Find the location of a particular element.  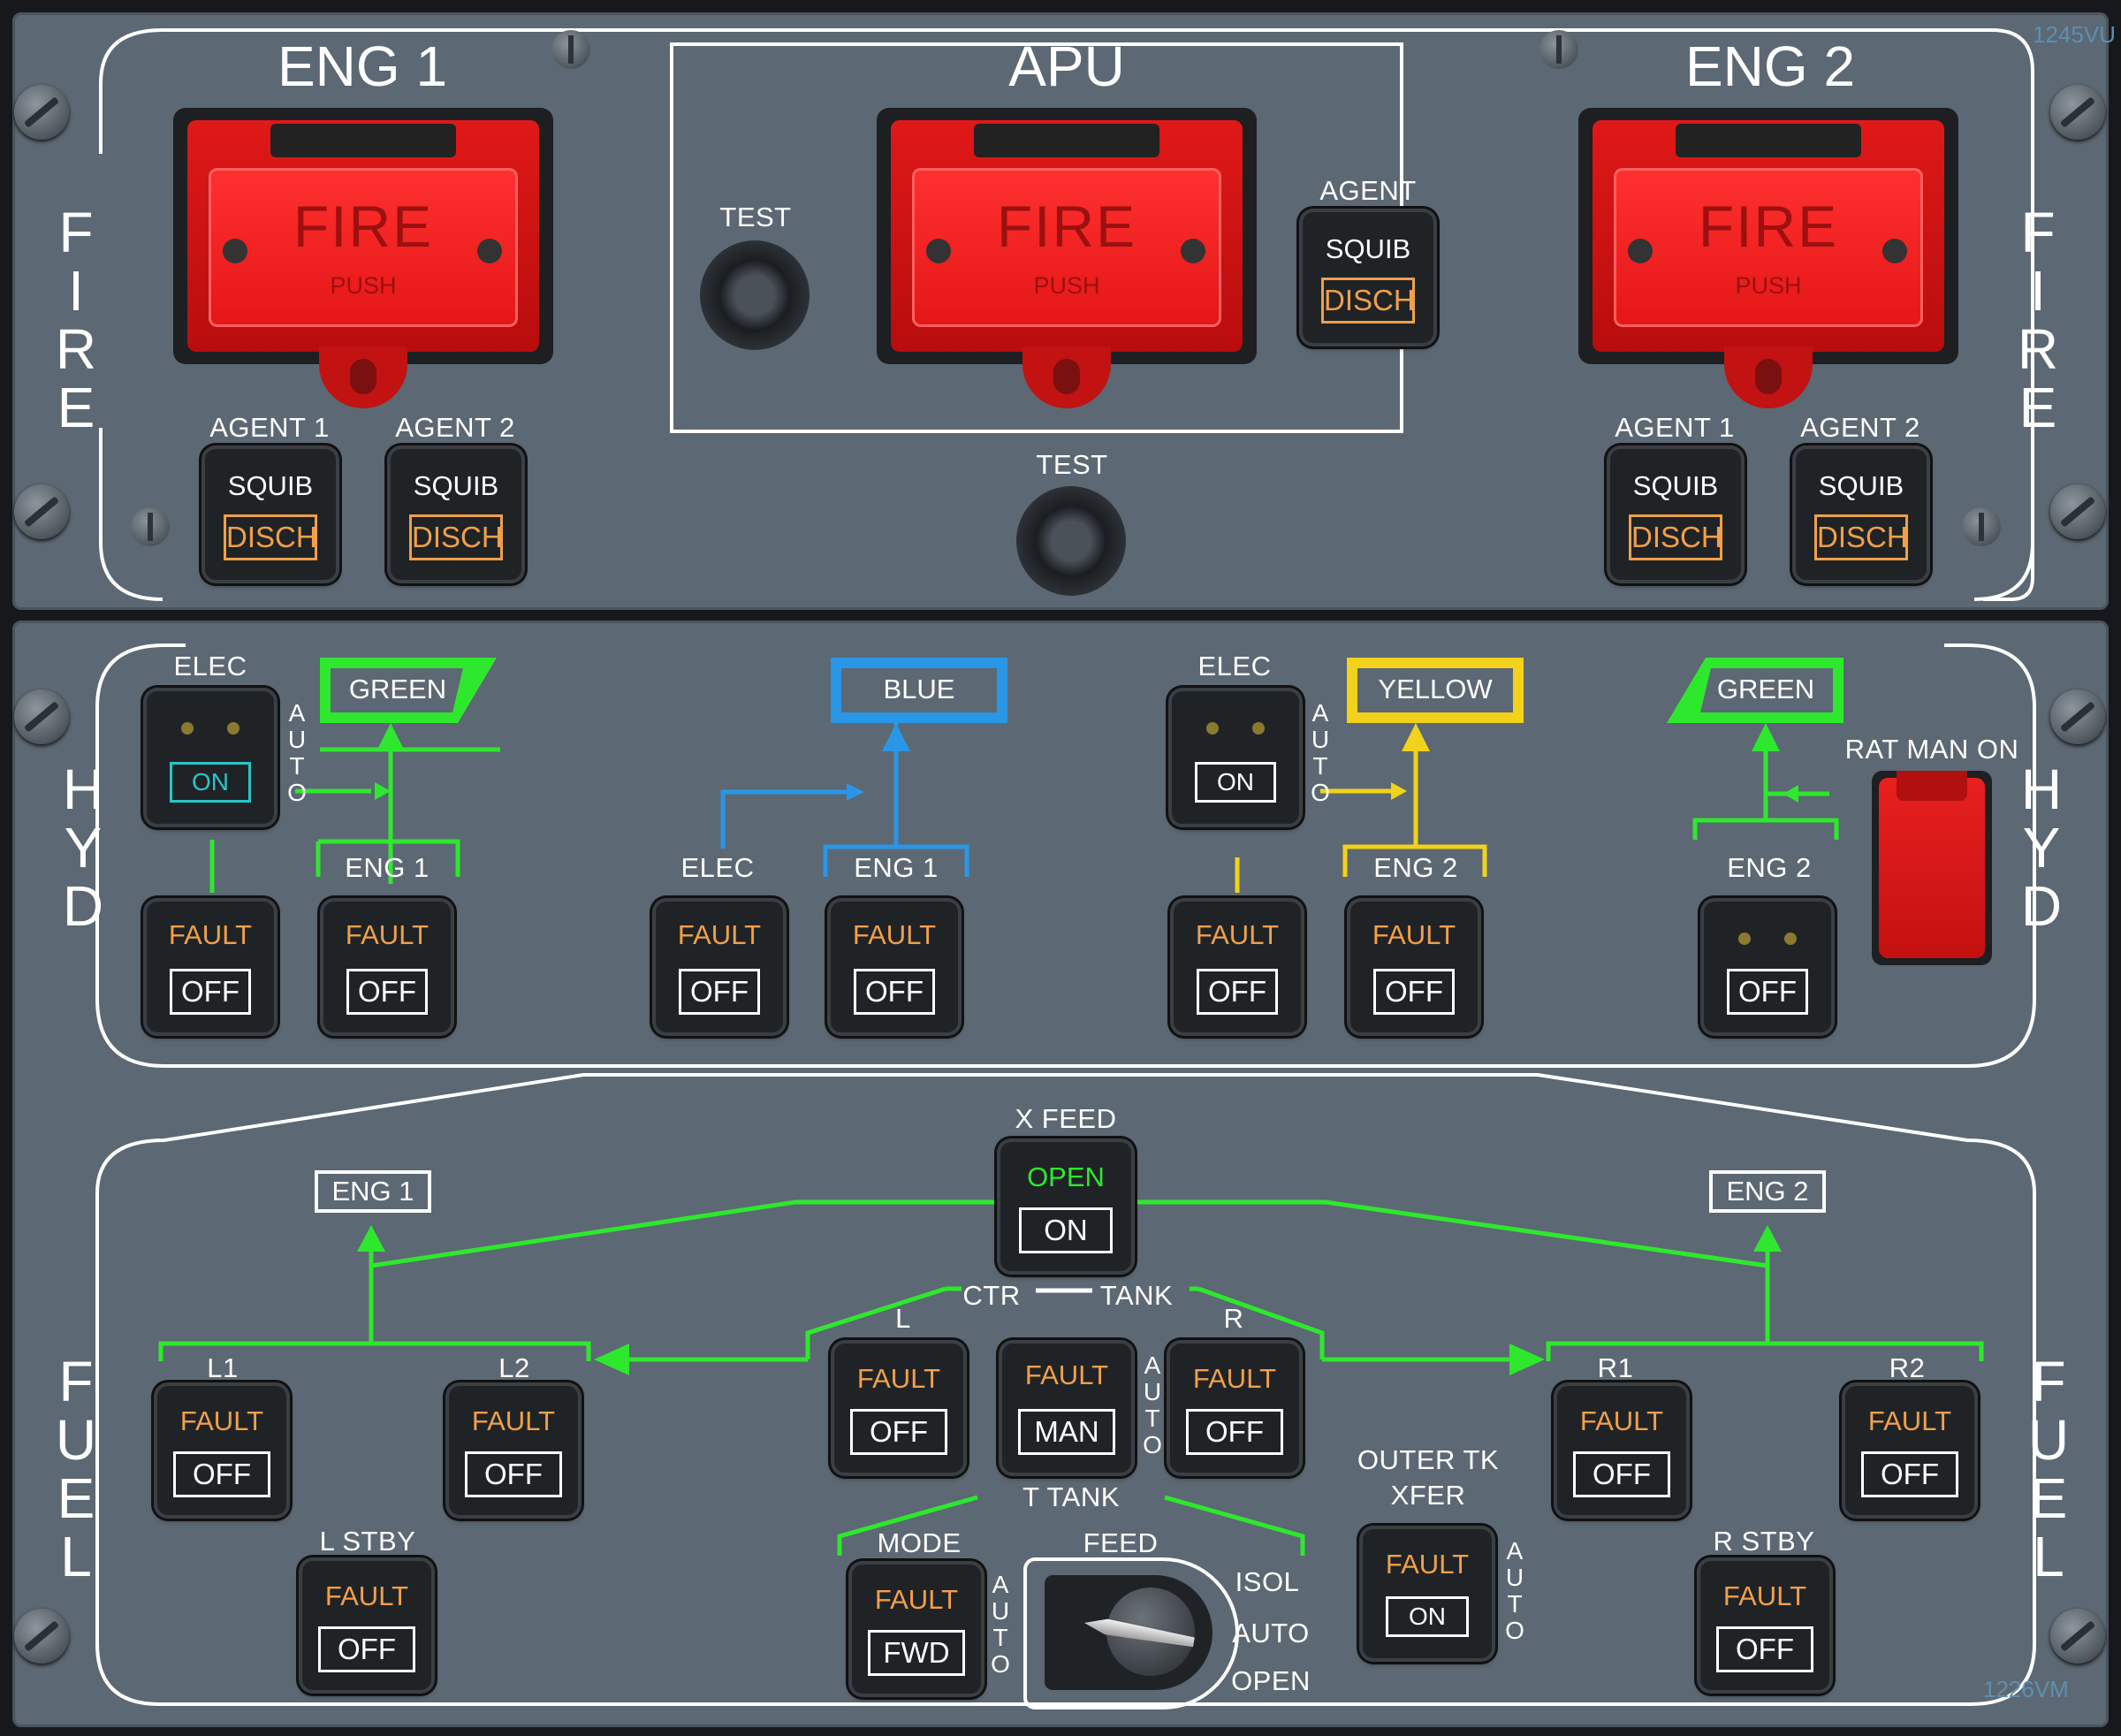

xfeed-open-label: OPEN is located at coordinates (1066, 1176).